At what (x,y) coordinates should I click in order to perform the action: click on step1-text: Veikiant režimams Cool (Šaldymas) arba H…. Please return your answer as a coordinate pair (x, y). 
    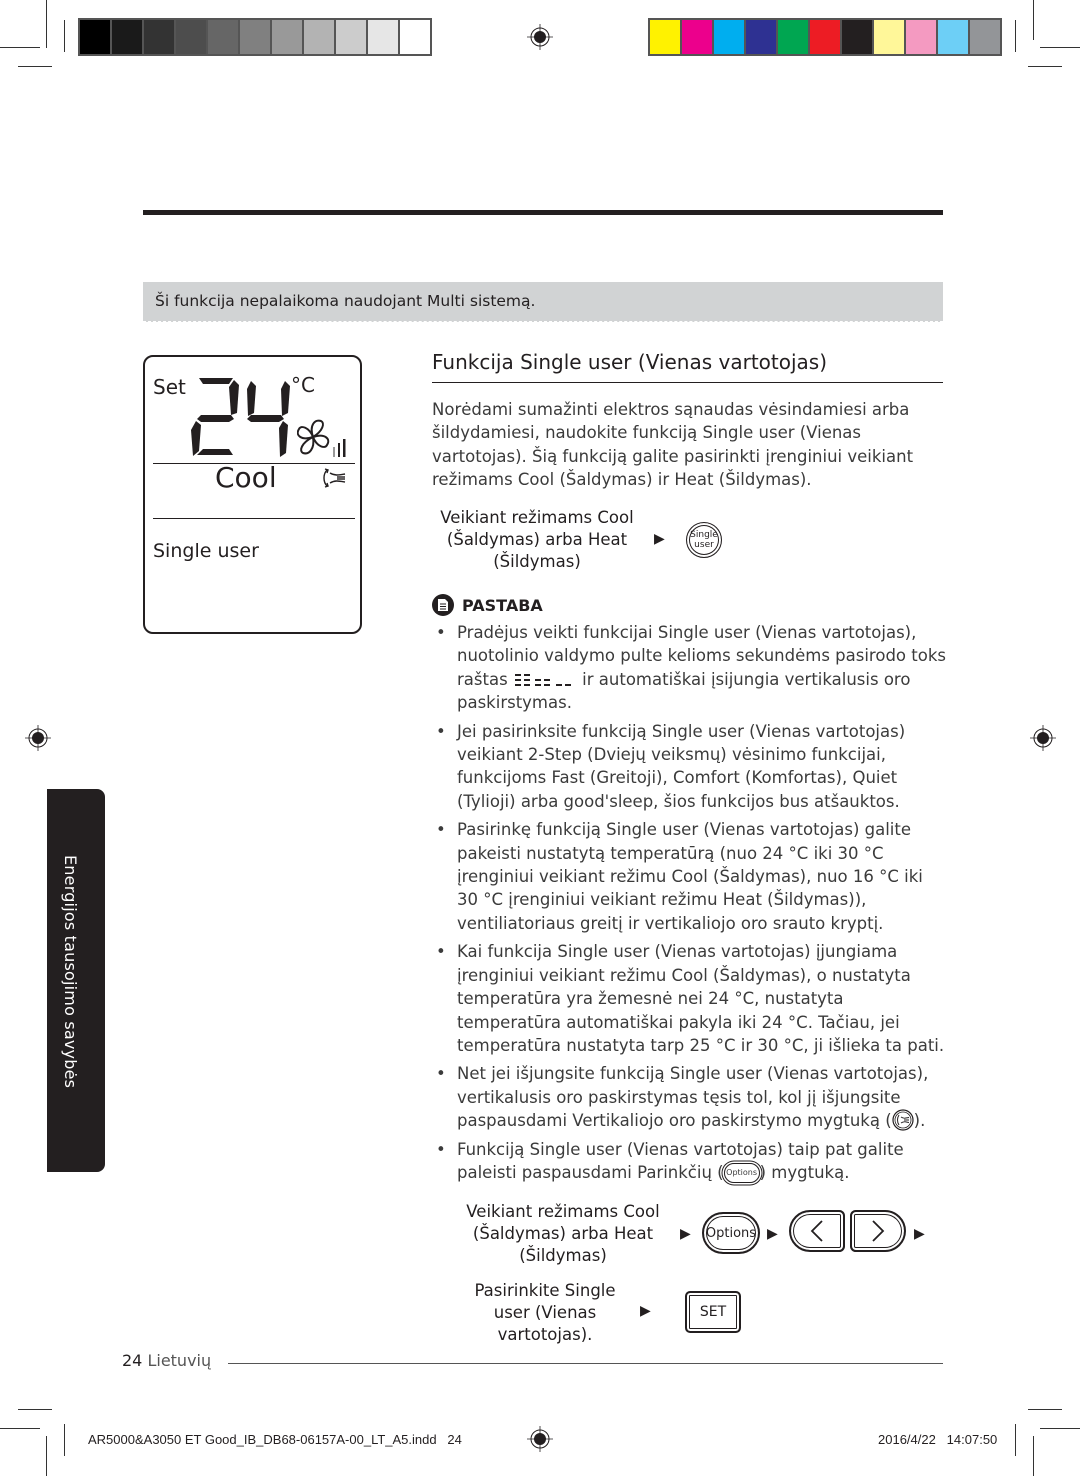
    Looking at the image, I should click on (537, 540).